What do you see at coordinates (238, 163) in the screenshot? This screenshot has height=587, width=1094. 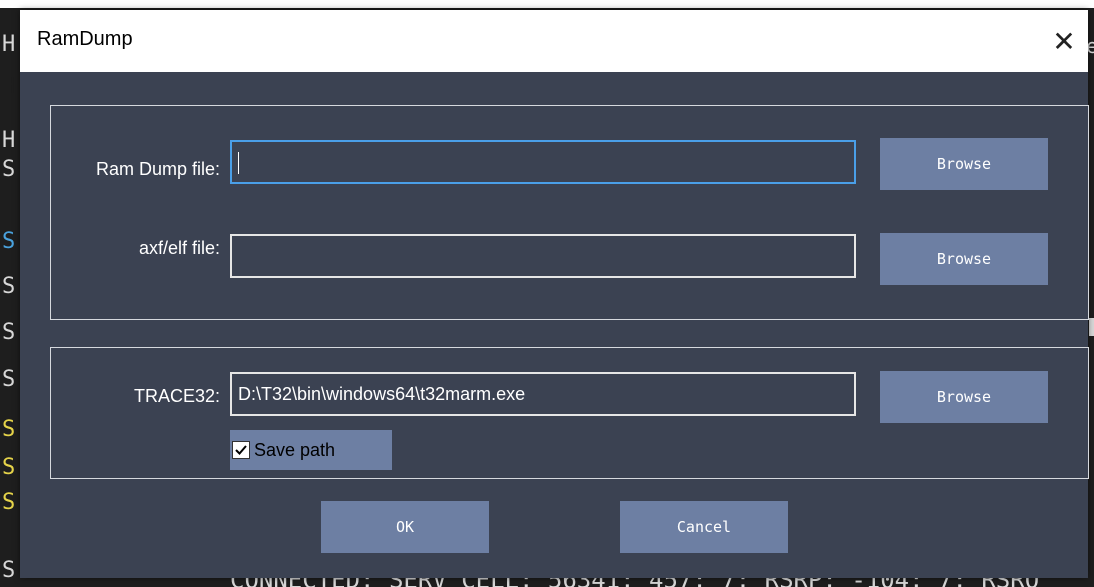 I see `text-caret` at bounding box center [238, 163].